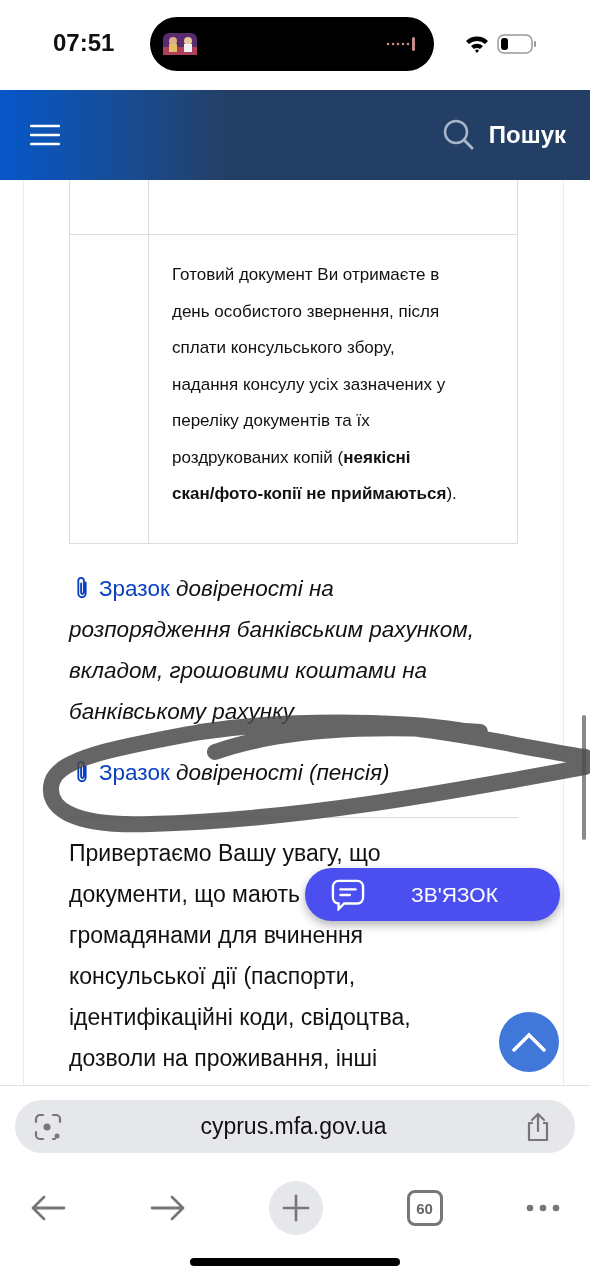 The image size is (590, 1280). Describe the element at coordinates (458, 135) in the screenshot. I see `search-icon` at that location.